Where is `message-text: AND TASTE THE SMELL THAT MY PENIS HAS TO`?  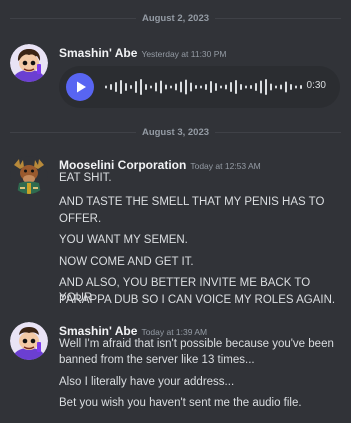
message-text: AND TASTE THE SMELL THAT MY PENIS HAS TO is located at coordinates (192, 202).